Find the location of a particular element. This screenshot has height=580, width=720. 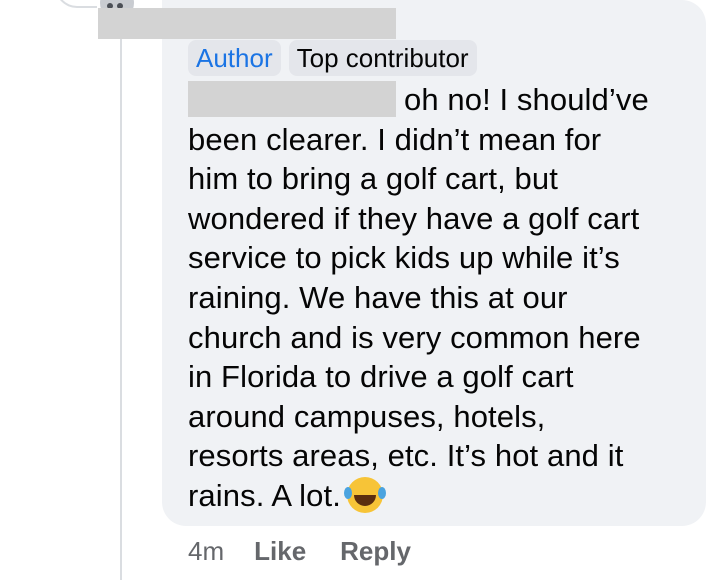

comment-line: service to pick kids up while it’s is located at coordinates (404, 258).